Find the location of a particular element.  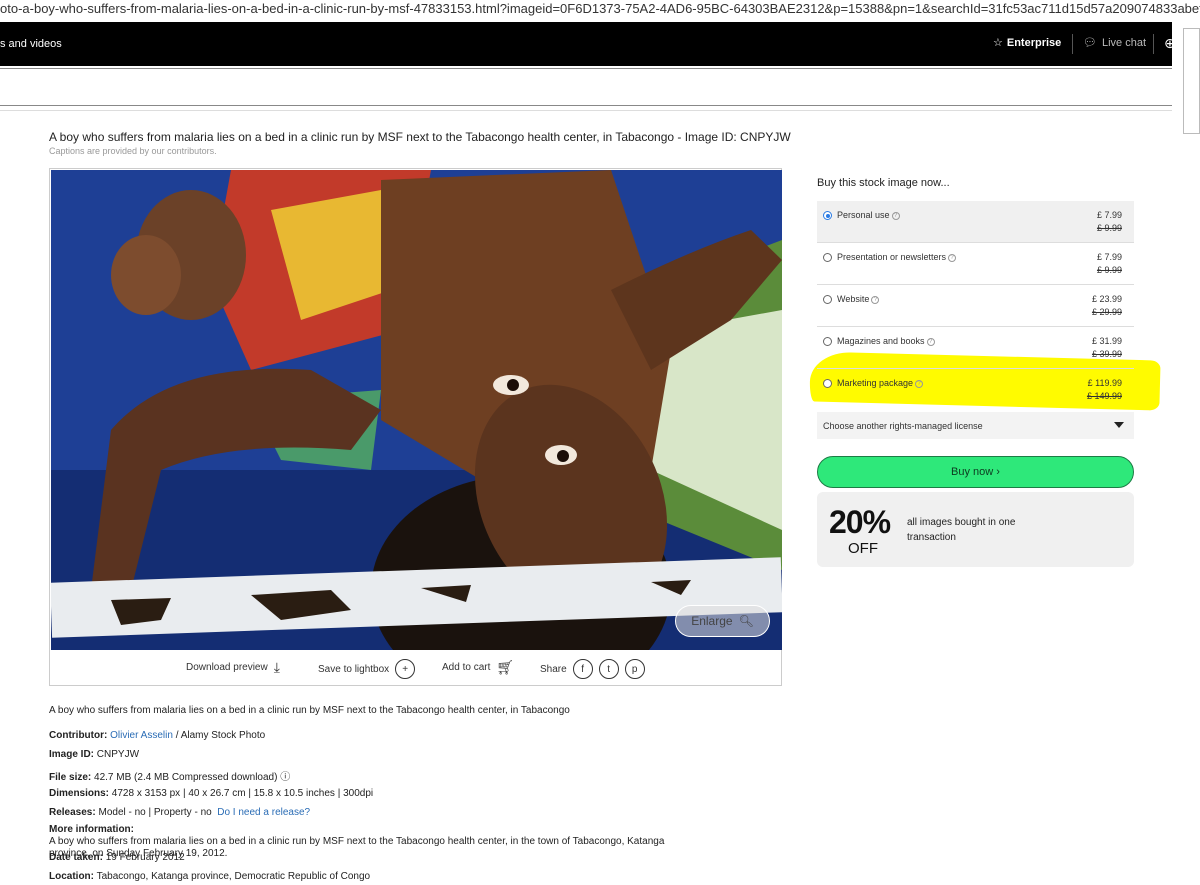

image-id-row: Image ID: CNPYJW is located at coordinates (94, 754).